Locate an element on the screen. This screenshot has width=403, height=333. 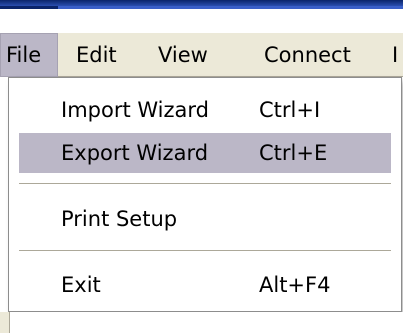
menubar: File Edit View Connect I is located at coordinates (201, 55).